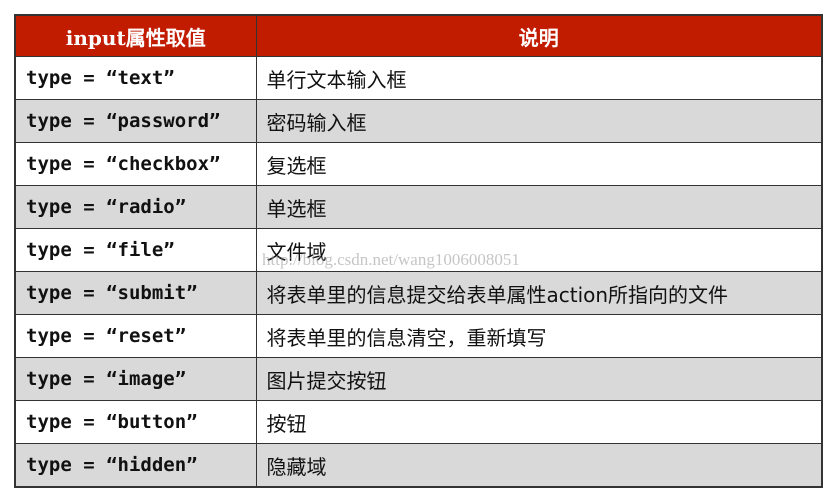  Describe the element at coordinates (135, 293) in the screenshot. I see `type-value: type = “submit”` at that location.